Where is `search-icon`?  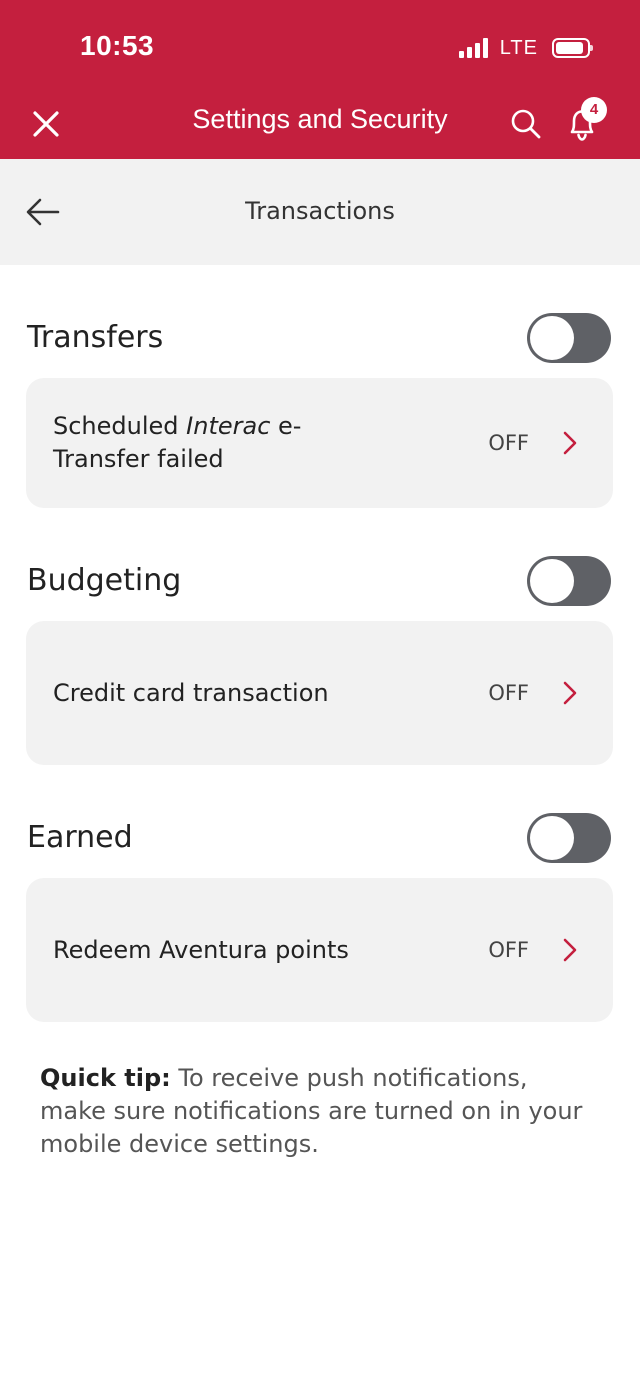 search-icon is located at coordinates (526, 124).